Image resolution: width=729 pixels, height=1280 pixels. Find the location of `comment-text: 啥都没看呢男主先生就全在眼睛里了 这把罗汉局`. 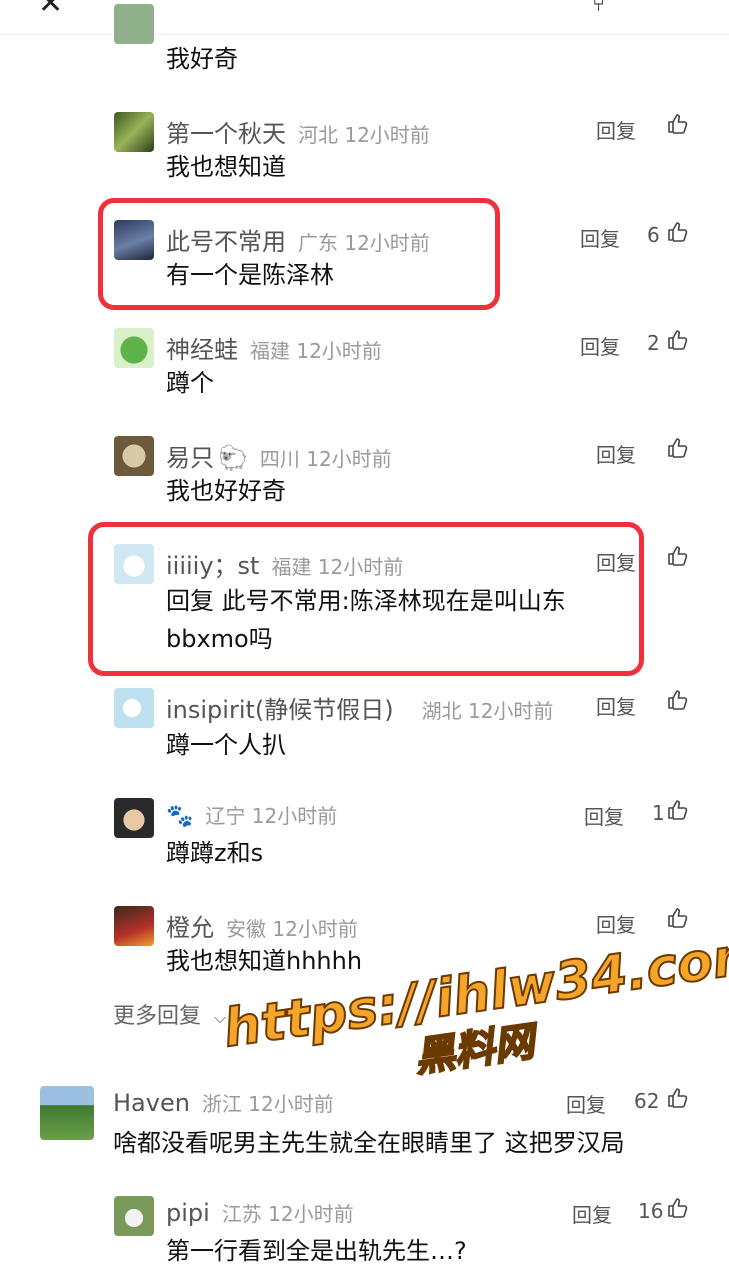

comment-text: 啥都没看呢男主先生就全在眼睛里了 这把罗汉局 is located at coordinates (369, 1143).